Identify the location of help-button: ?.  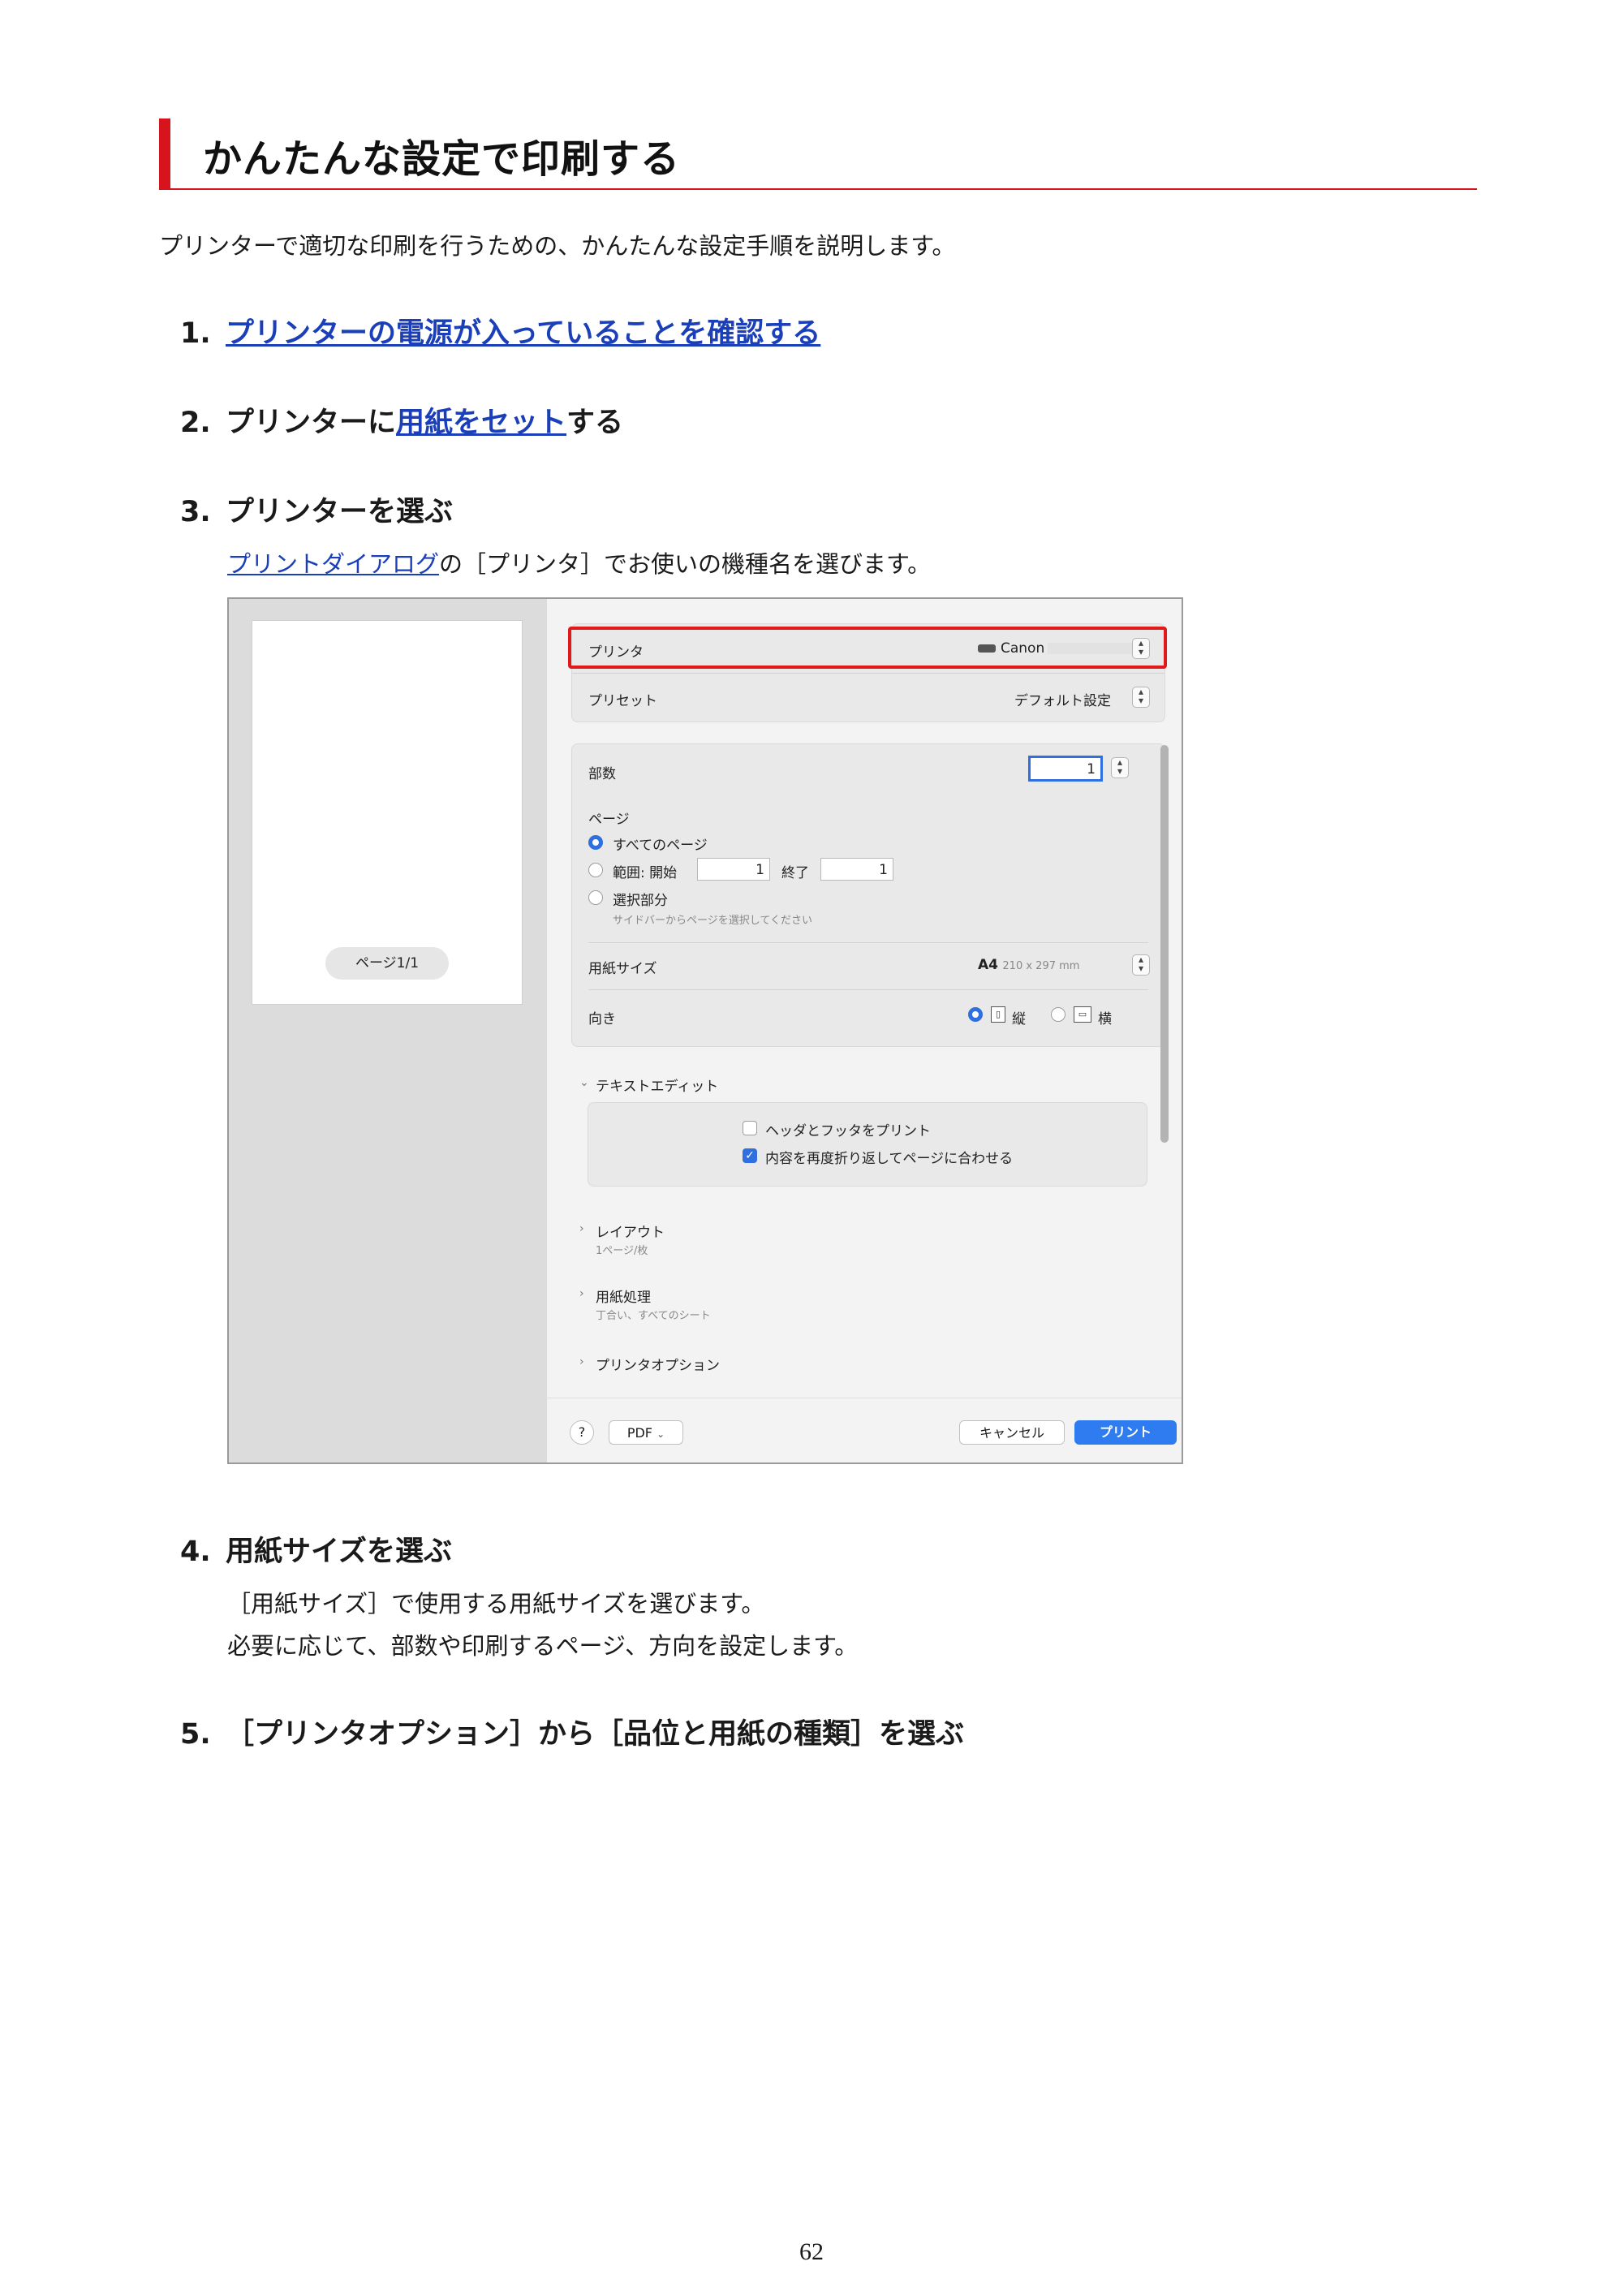
(582, 1433).